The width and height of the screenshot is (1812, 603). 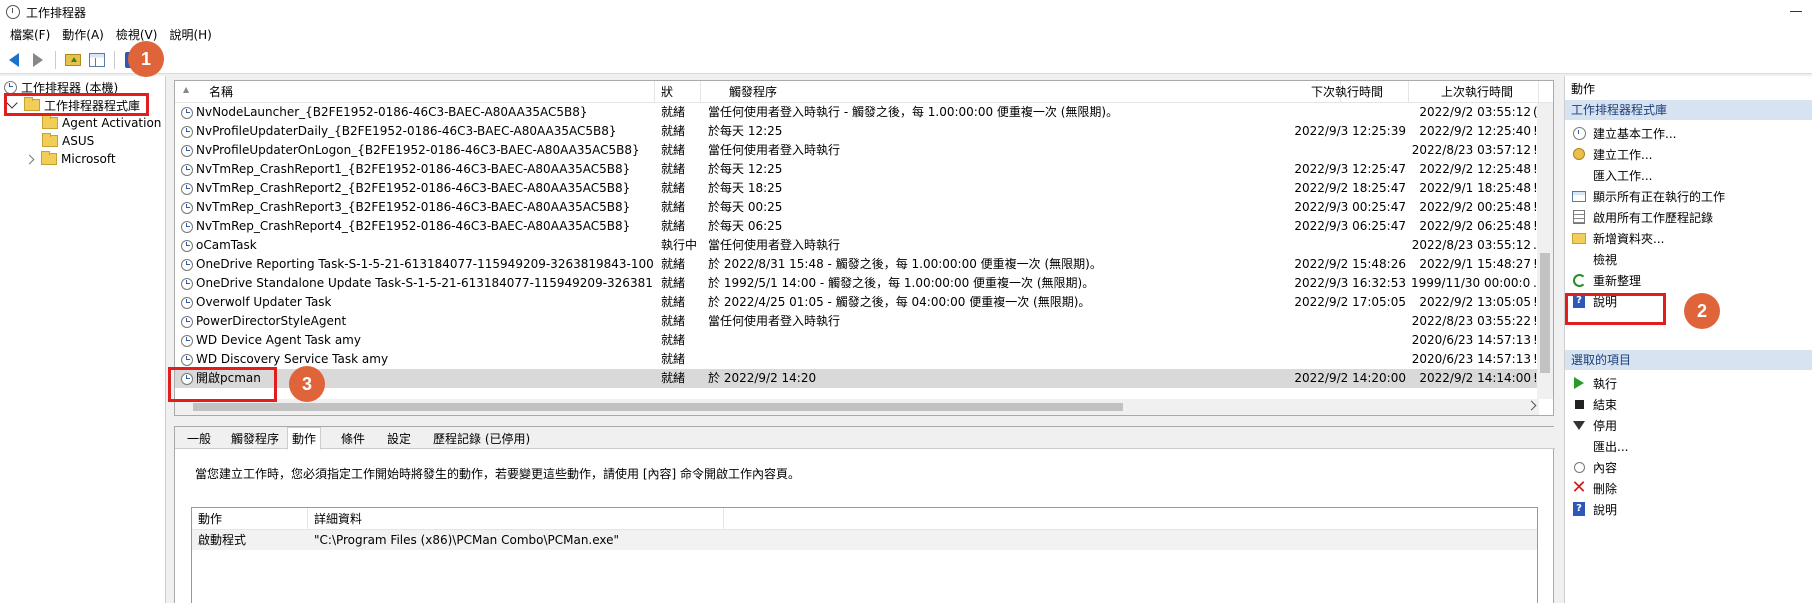 I want to click on menu-file: 檔案(F), so click(x=30, y=35).